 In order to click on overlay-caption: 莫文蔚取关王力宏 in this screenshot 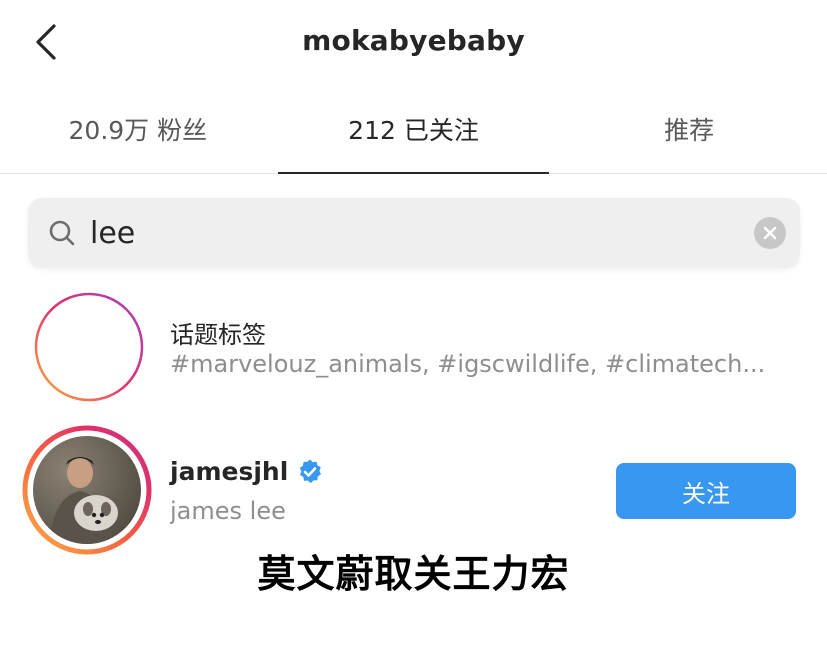, I will do `click(413, 574)`.